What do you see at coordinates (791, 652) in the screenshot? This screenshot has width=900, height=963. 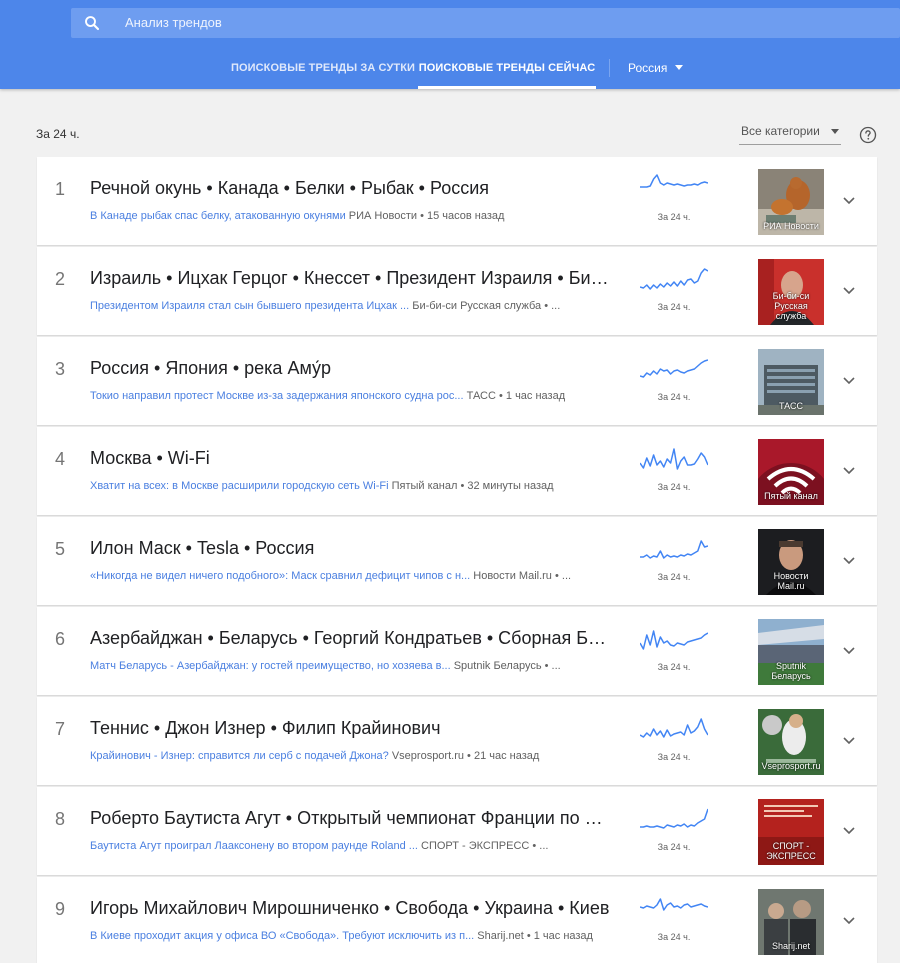 I see `news-thumbnail: Sputnik Беларусь` at bounding box center [791, 652].